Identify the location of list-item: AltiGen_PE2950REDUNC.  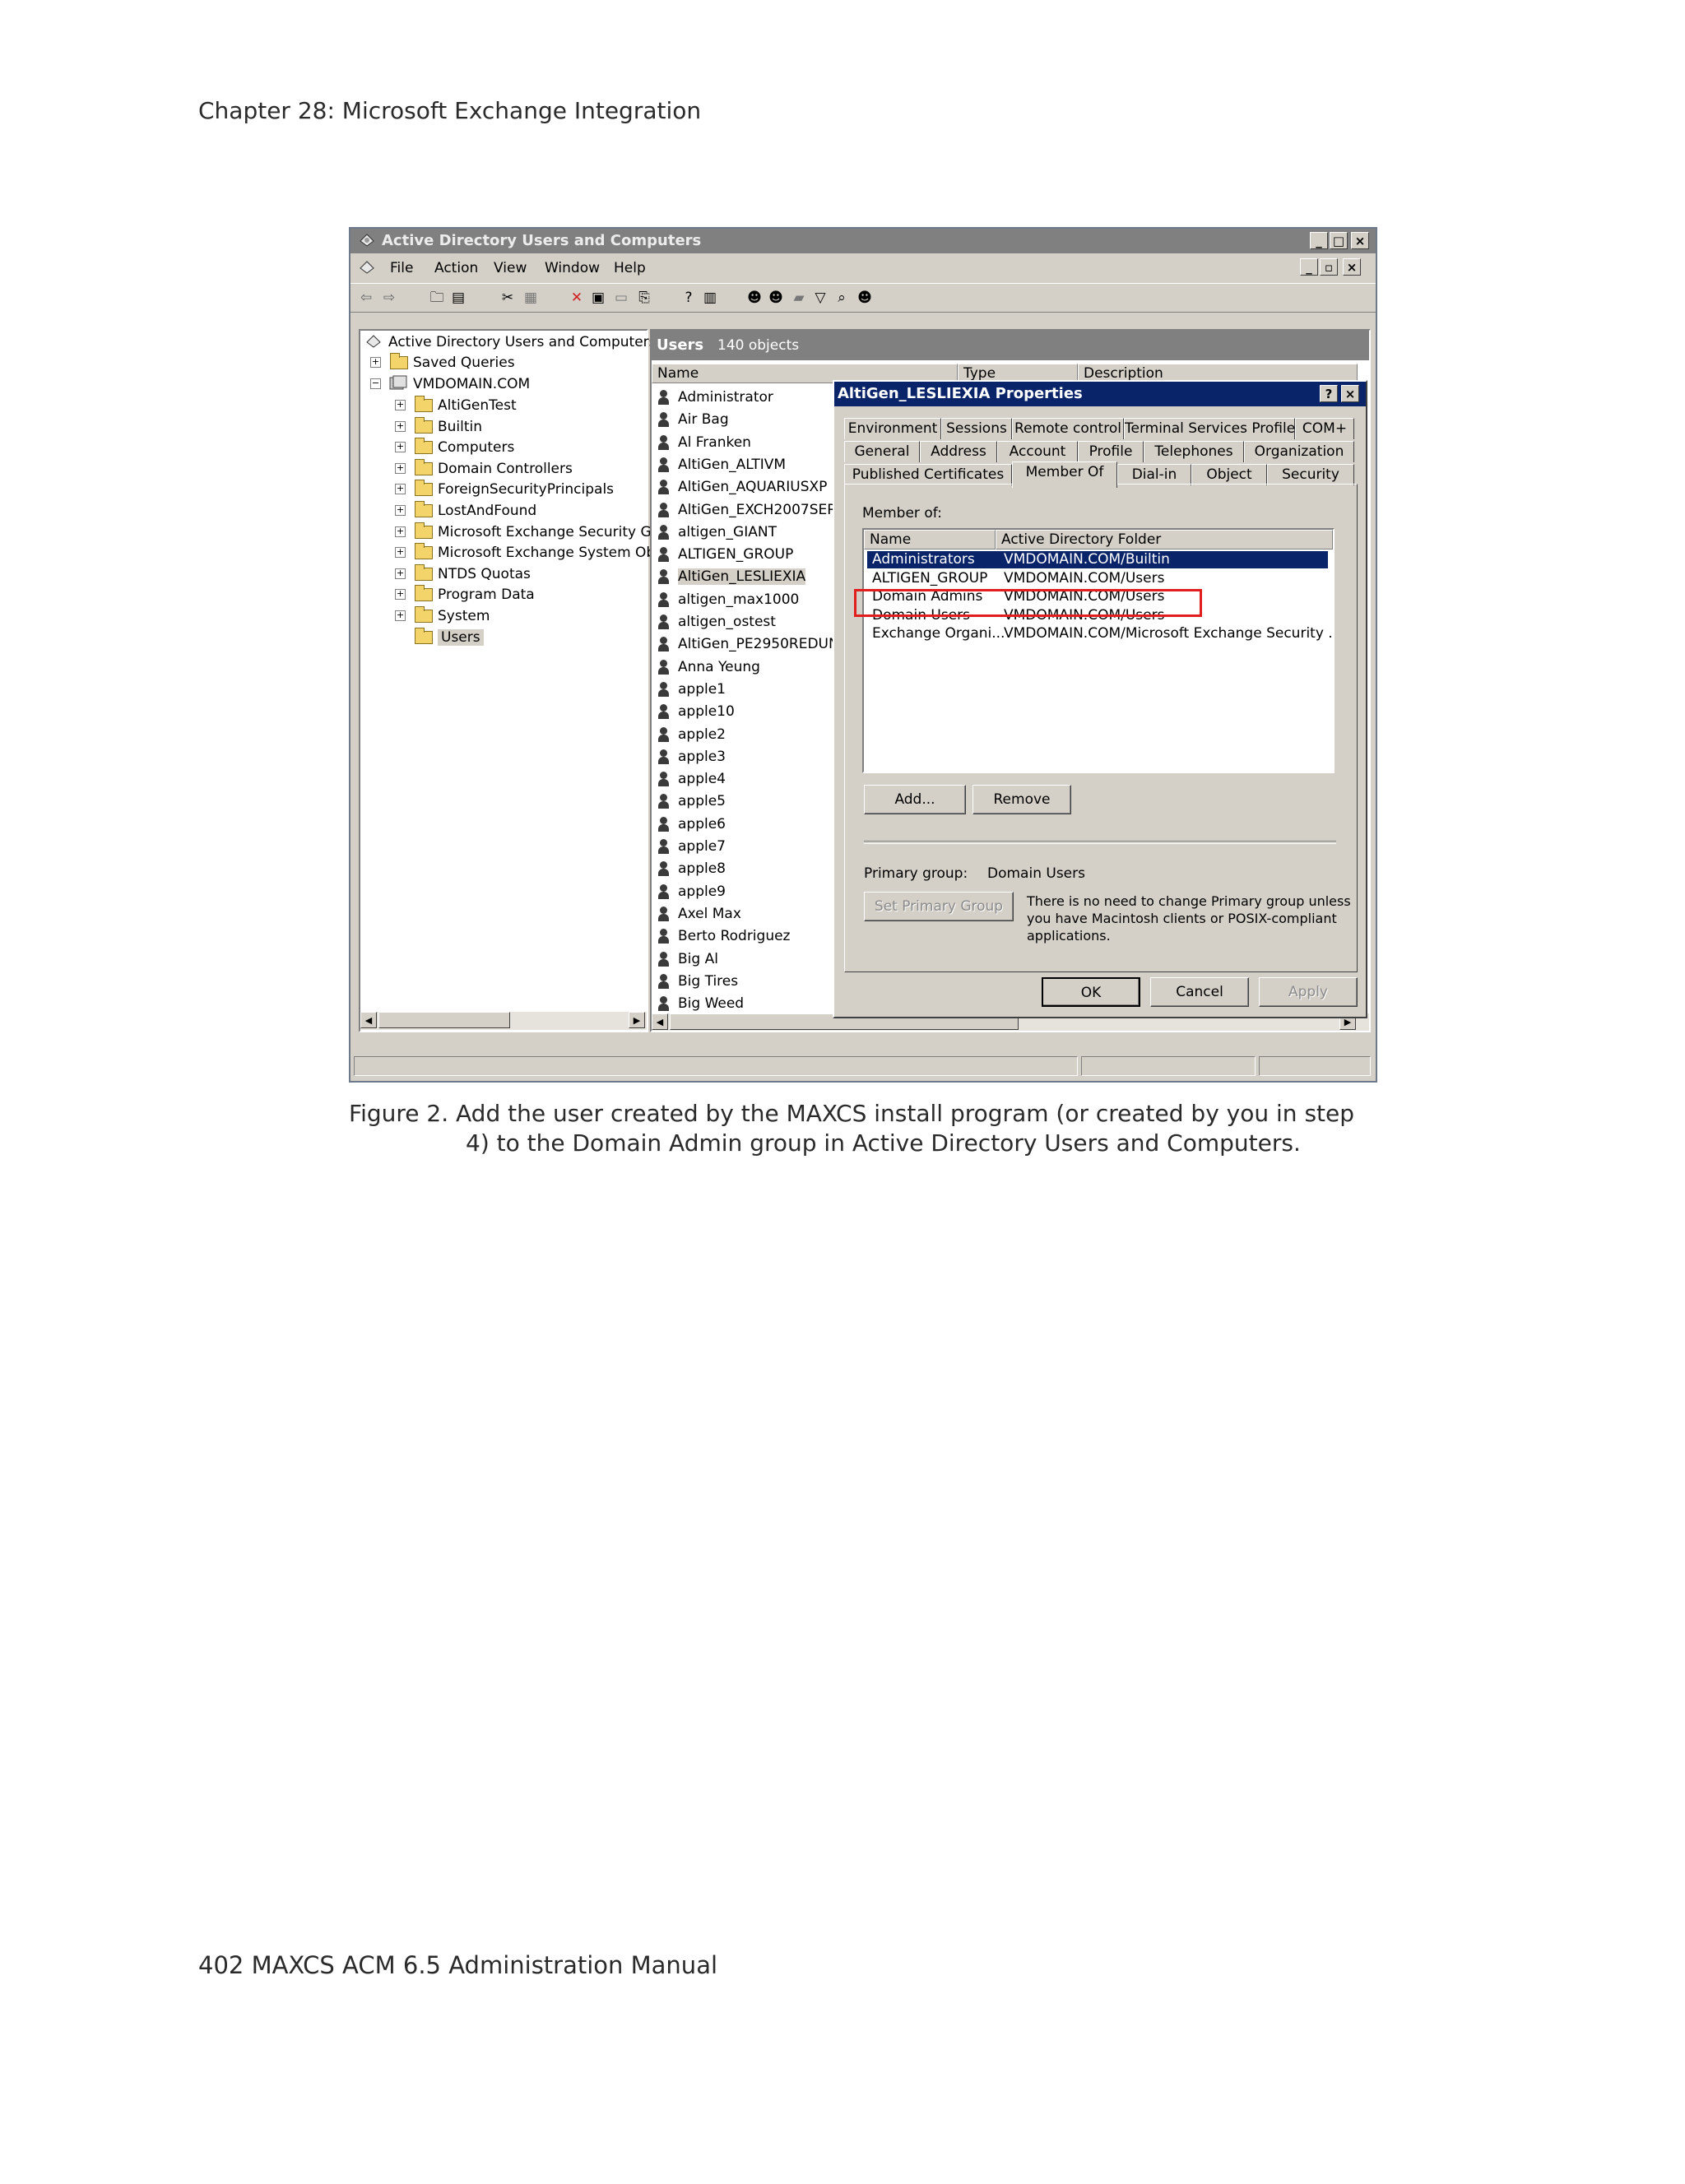
(753, 644).